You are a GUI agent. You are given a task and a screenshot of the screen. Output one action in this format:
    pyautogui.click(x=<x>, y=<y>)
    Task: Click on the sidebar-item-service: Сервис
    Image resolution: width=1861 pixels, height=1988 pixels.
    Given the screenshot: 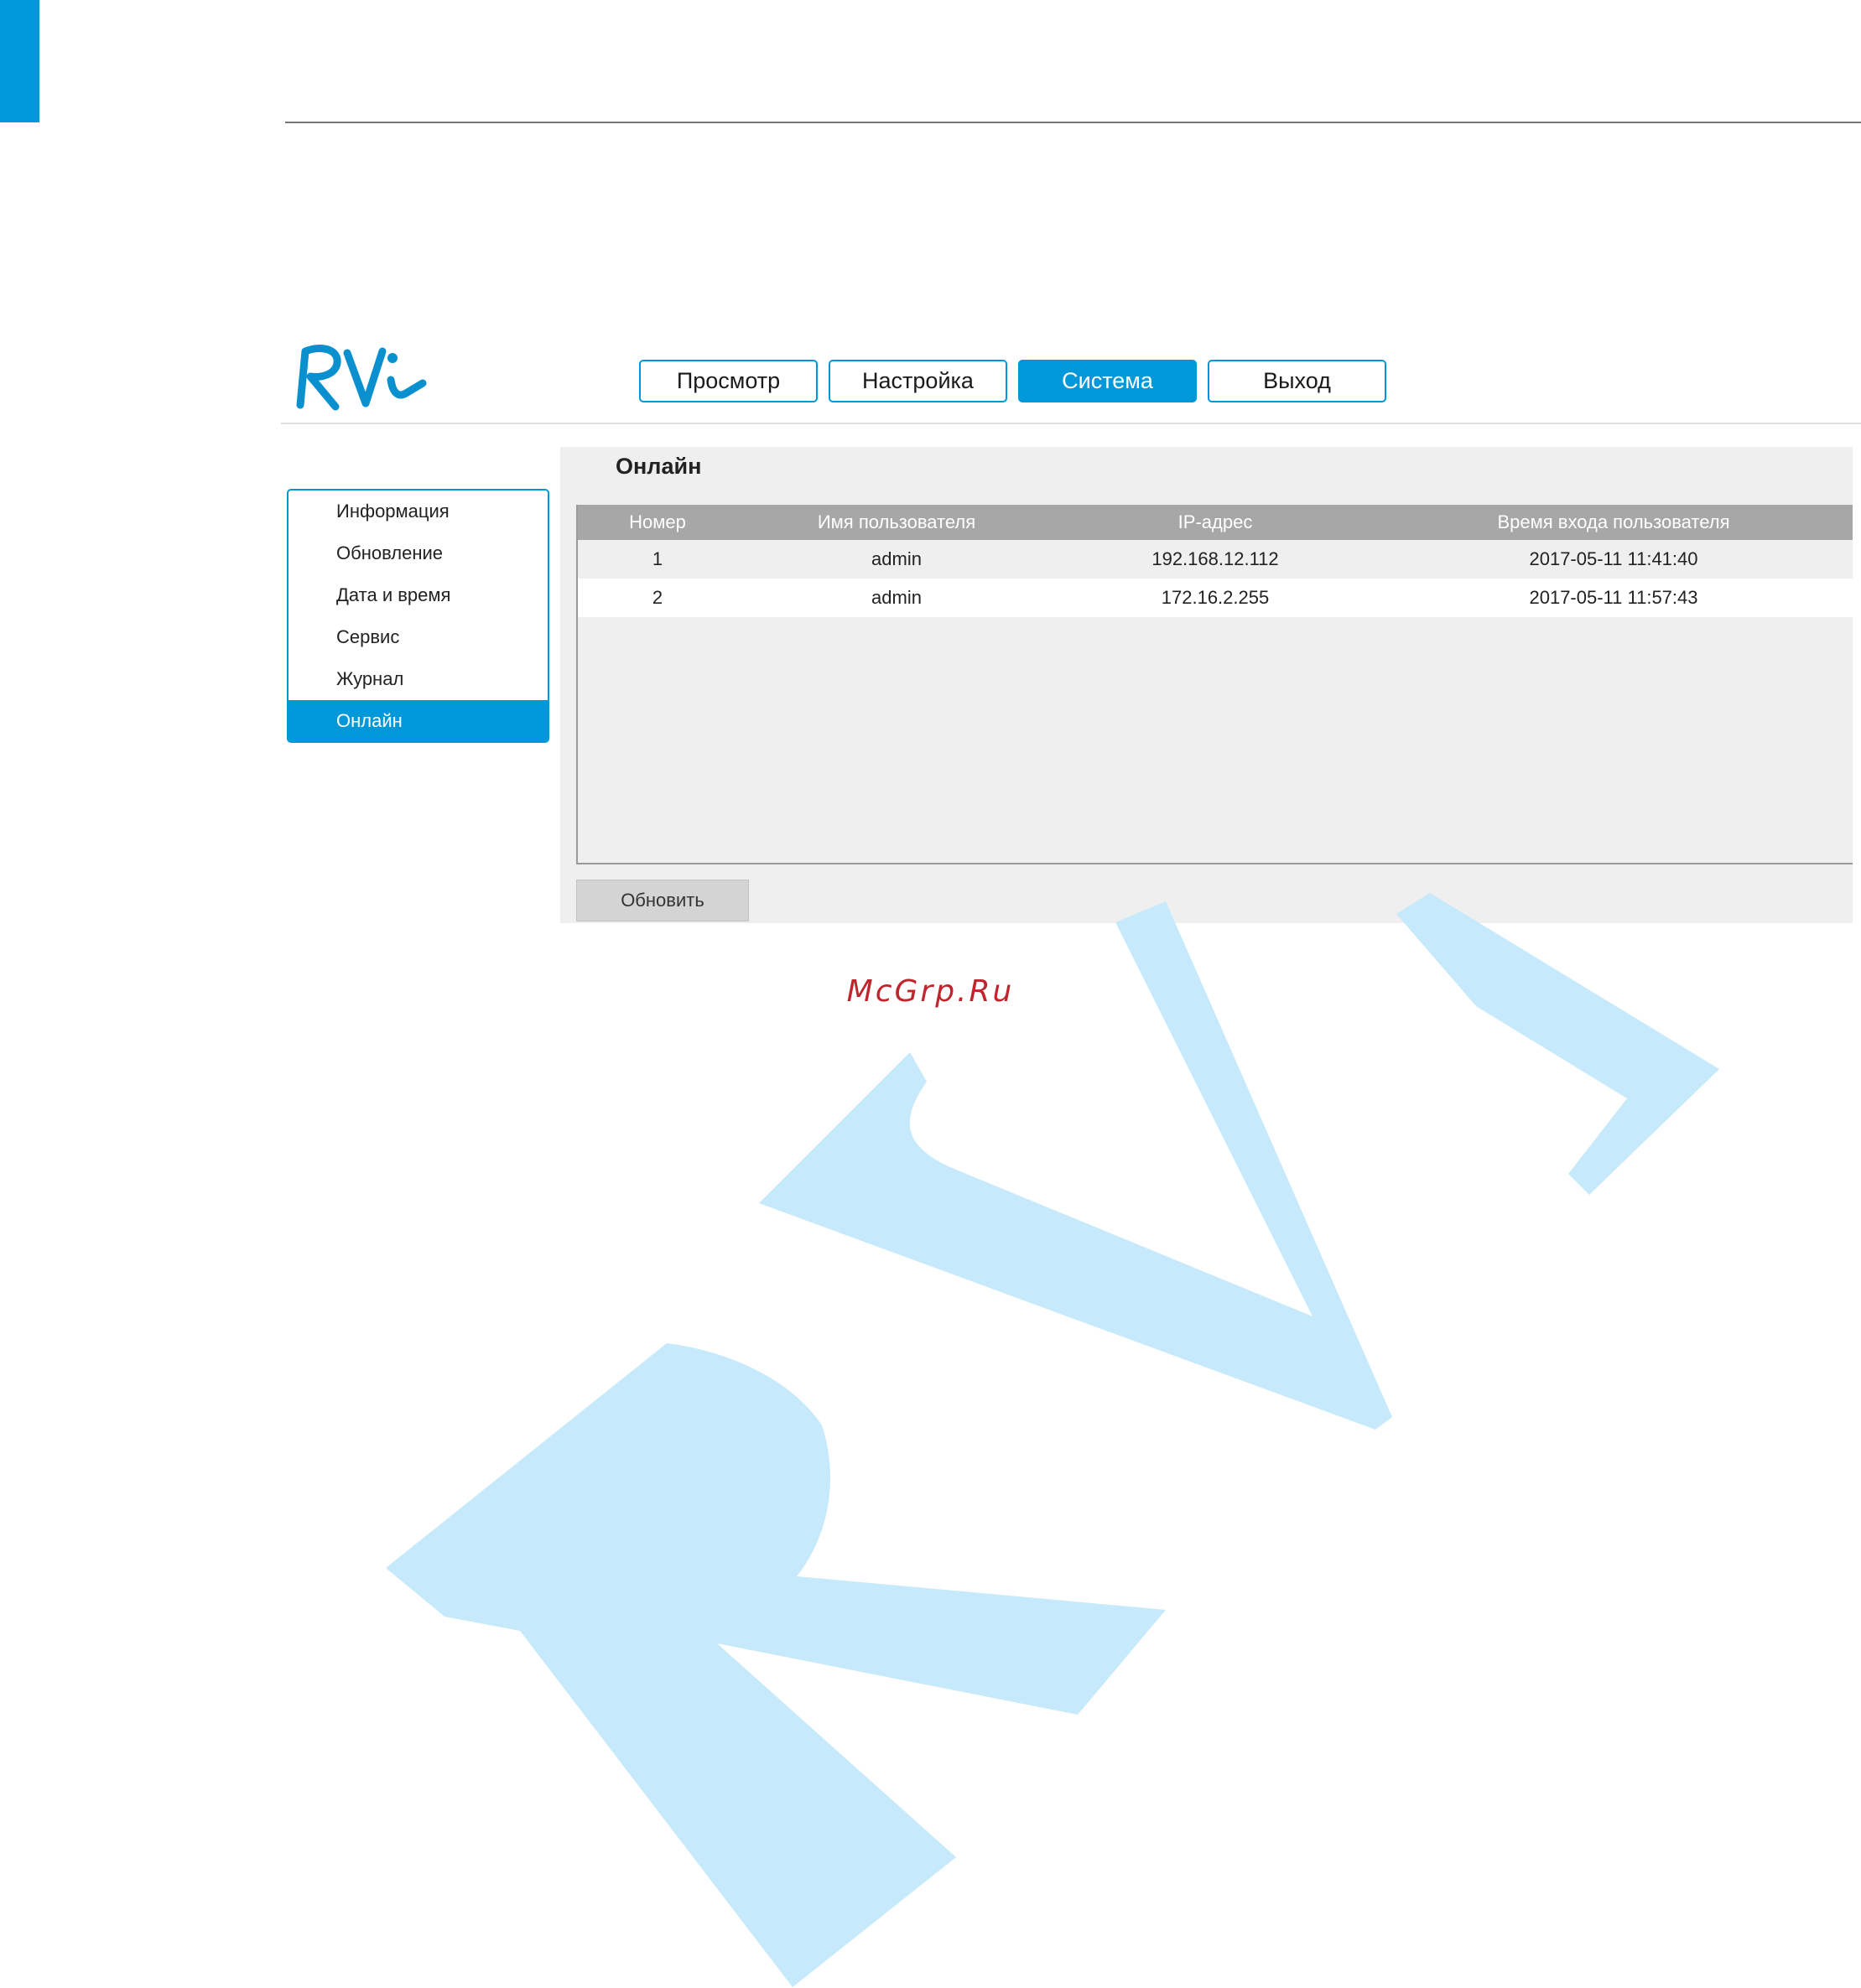 What is the action you would take?
    pyautogui.click(x=418, y=637)
    